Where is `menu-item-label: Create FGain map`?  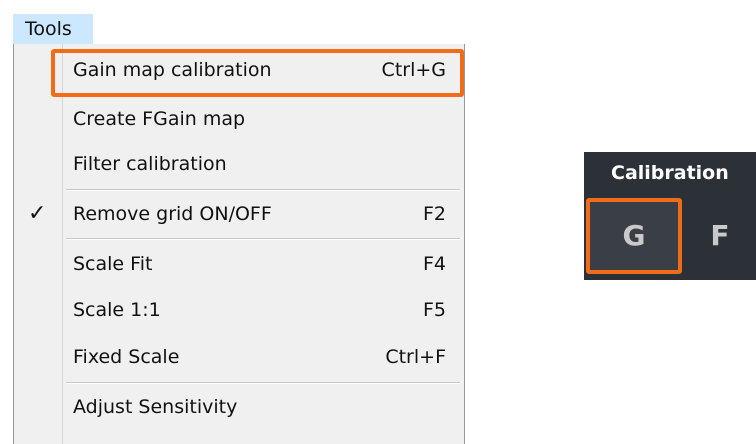 menu-item-label: Create FGain map is located at coordinates (159, 119).